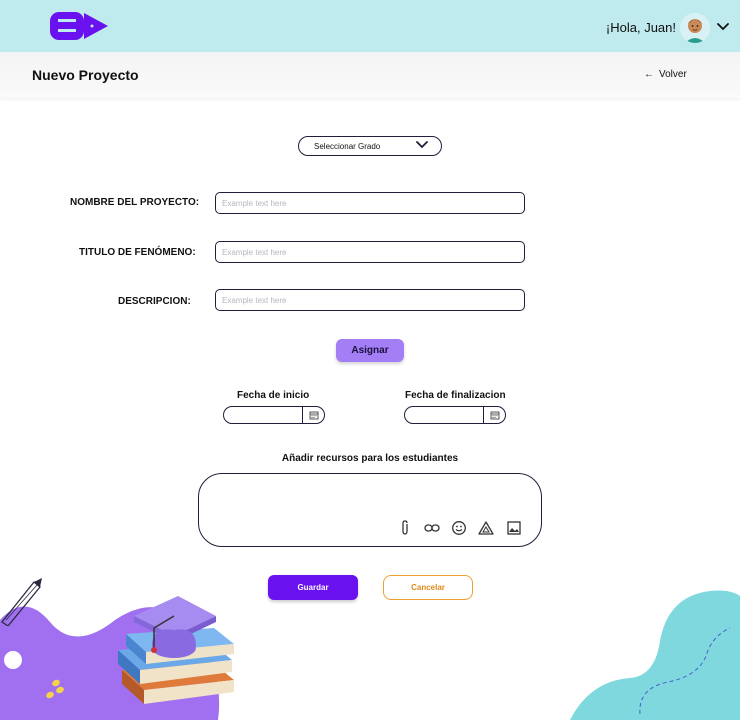 The height and width of the screenshot is (720, 740). I want to click on back-link: ← Volver, so click(665, 74).